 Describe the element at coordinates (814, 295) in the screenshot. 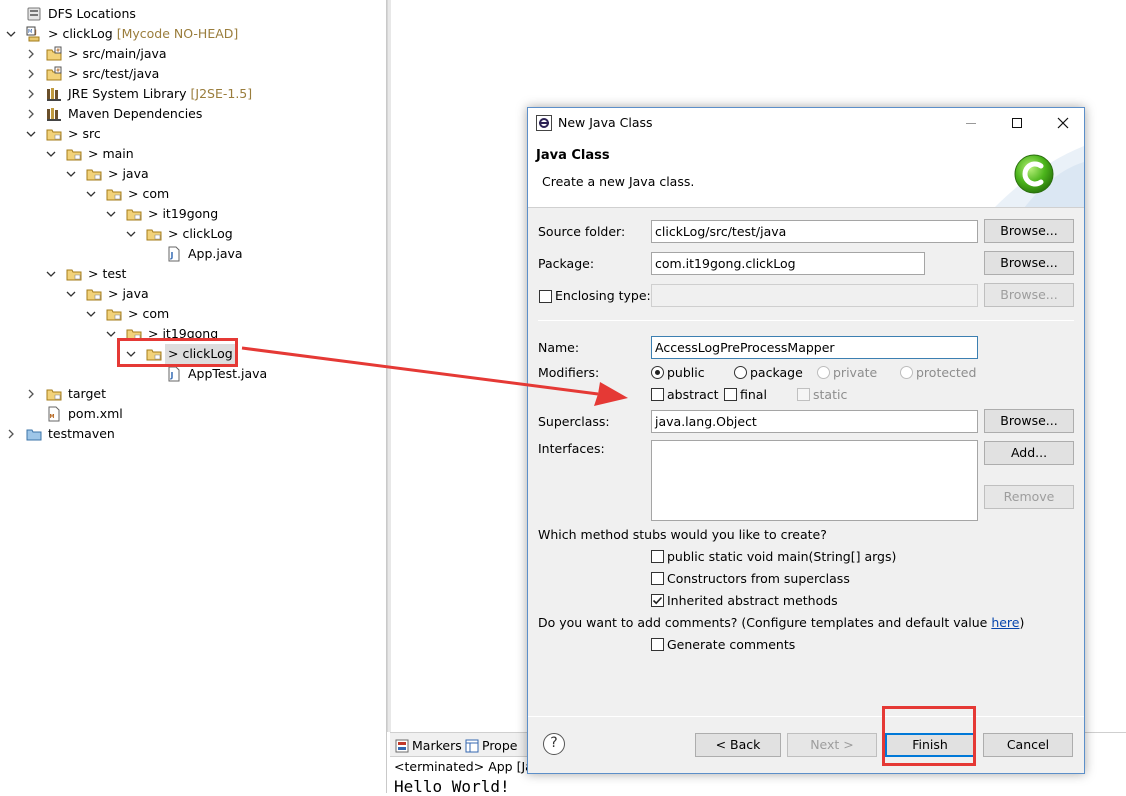

I see `enclosing-type-field` at that location.